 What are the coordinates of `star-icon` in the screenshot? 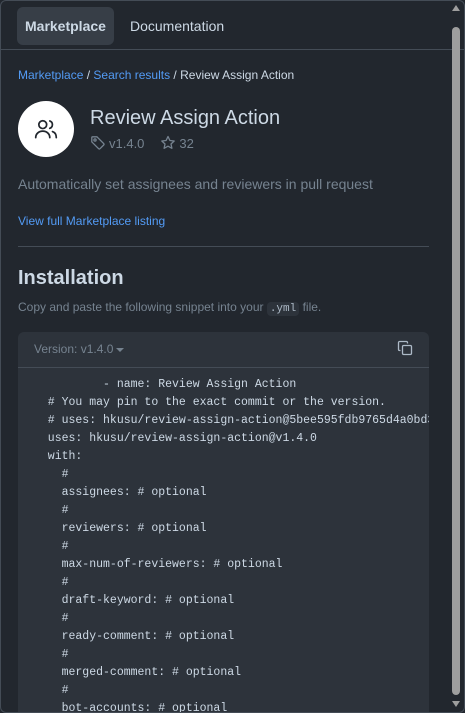 It's located at (168, 142).